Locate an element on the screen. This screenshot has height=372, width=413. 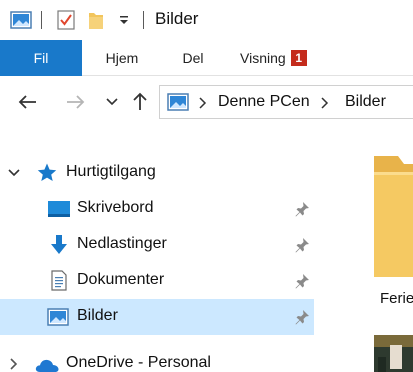
folder-name: Ferie is located at coordinates (396, 298).